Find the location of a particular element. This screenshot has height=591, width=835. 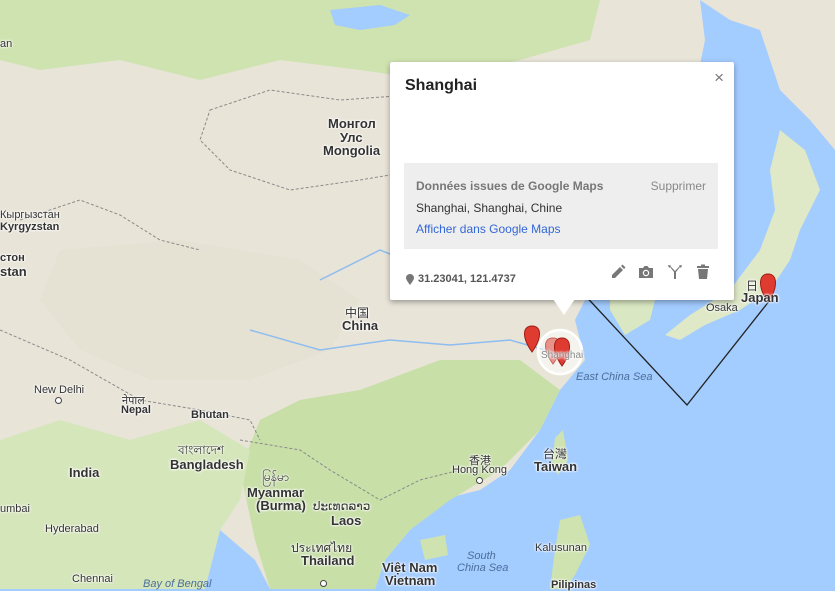

place-address: Shanghai, Shanghai, Chine is located at coordinates (489, 208).